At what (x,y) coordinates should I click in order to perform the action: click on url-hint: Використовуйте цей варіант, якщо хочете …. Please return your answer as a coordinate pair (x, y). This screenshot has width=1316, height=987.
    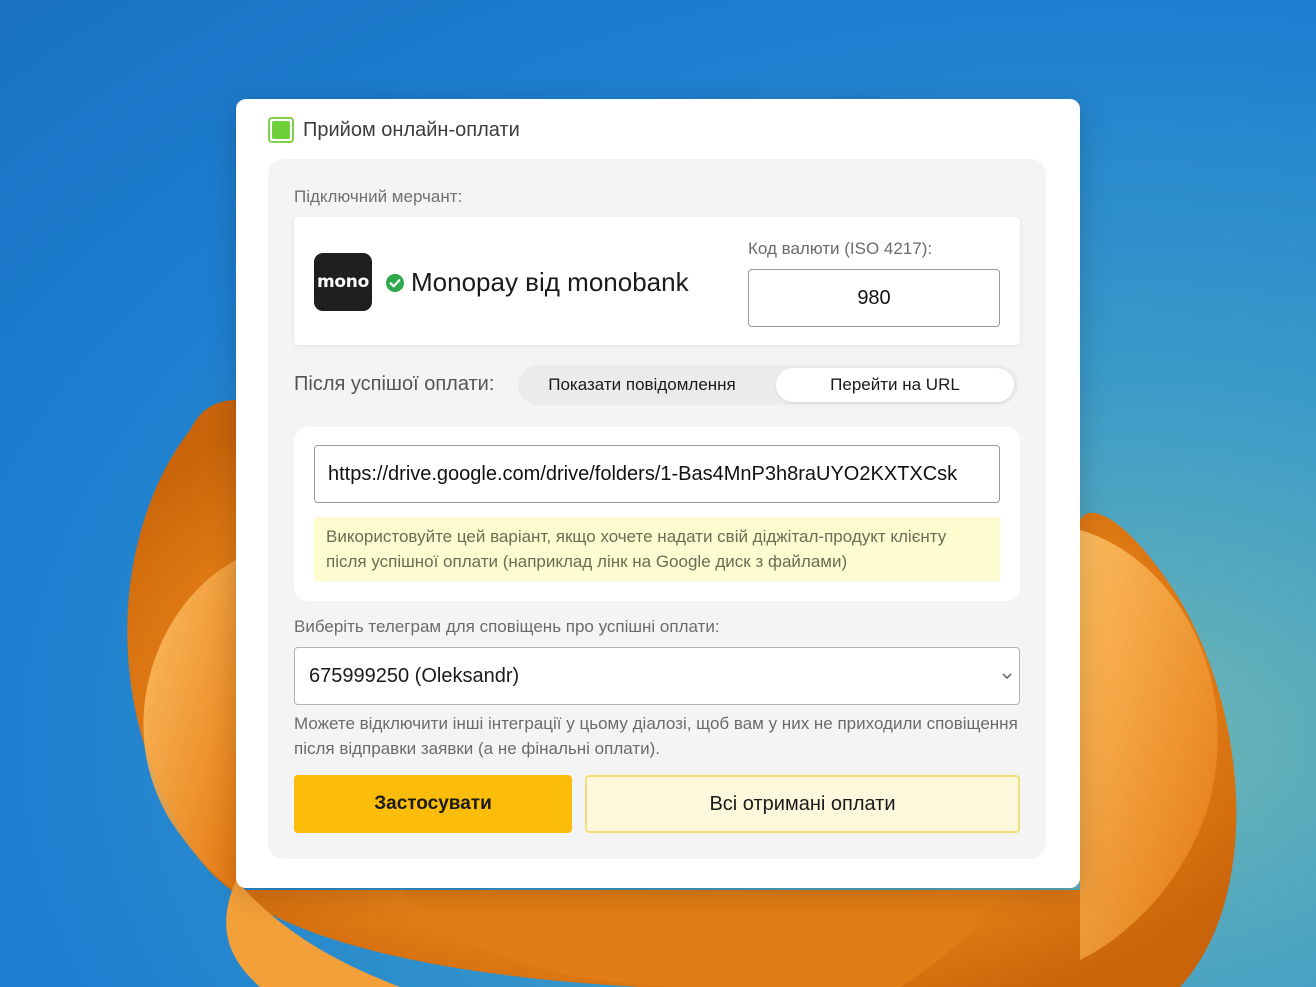
    Looking at the image, I should click on (657, 549).